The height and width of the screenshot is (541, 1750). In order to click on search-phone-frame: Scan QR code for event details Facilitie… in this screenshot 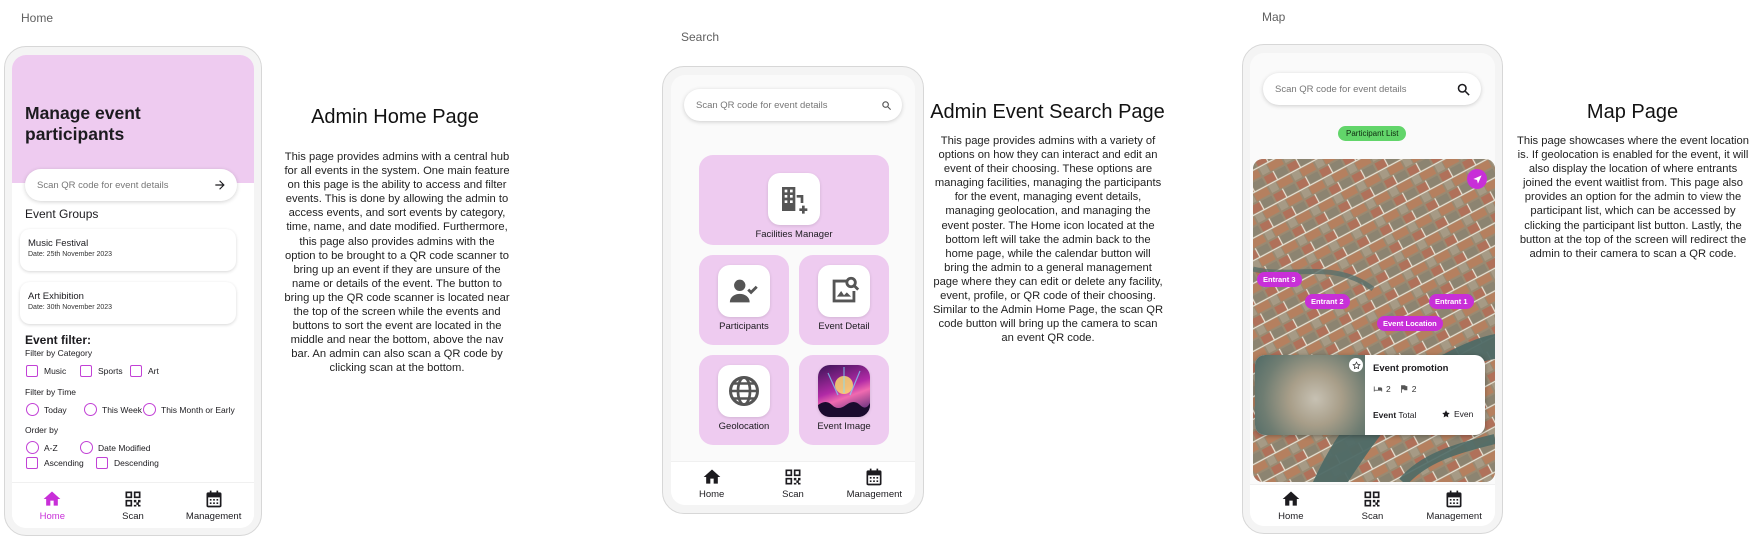, I will do `click(793, 290)`.